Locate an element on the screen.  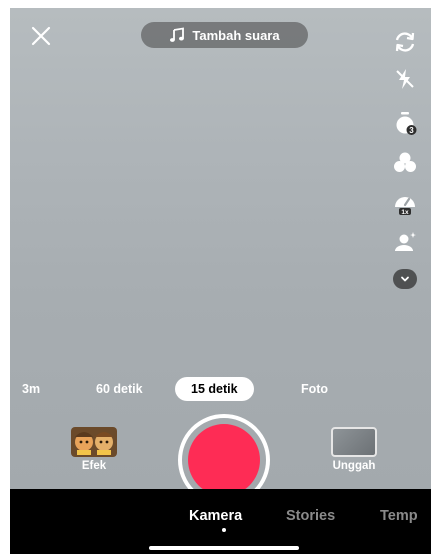
add-sound-label: Tambah suara is located at coordinates (236, 35).